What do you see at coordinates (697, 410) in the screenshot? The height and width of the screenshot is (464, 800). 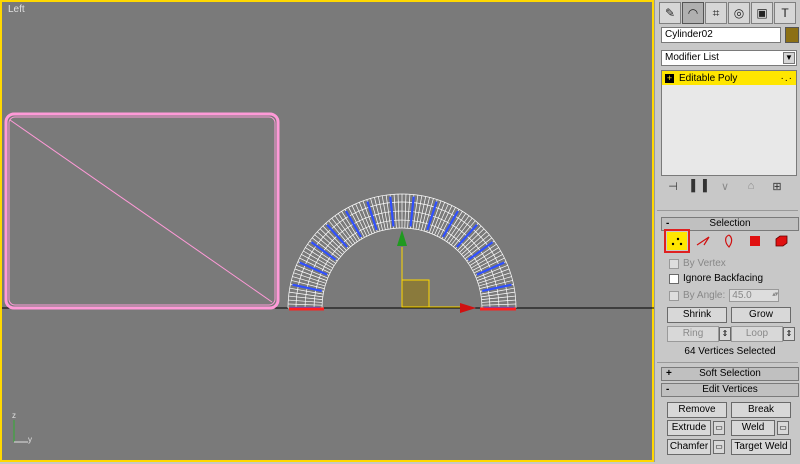 I see `remove-button: Remove` at bounding box center [697, 410].